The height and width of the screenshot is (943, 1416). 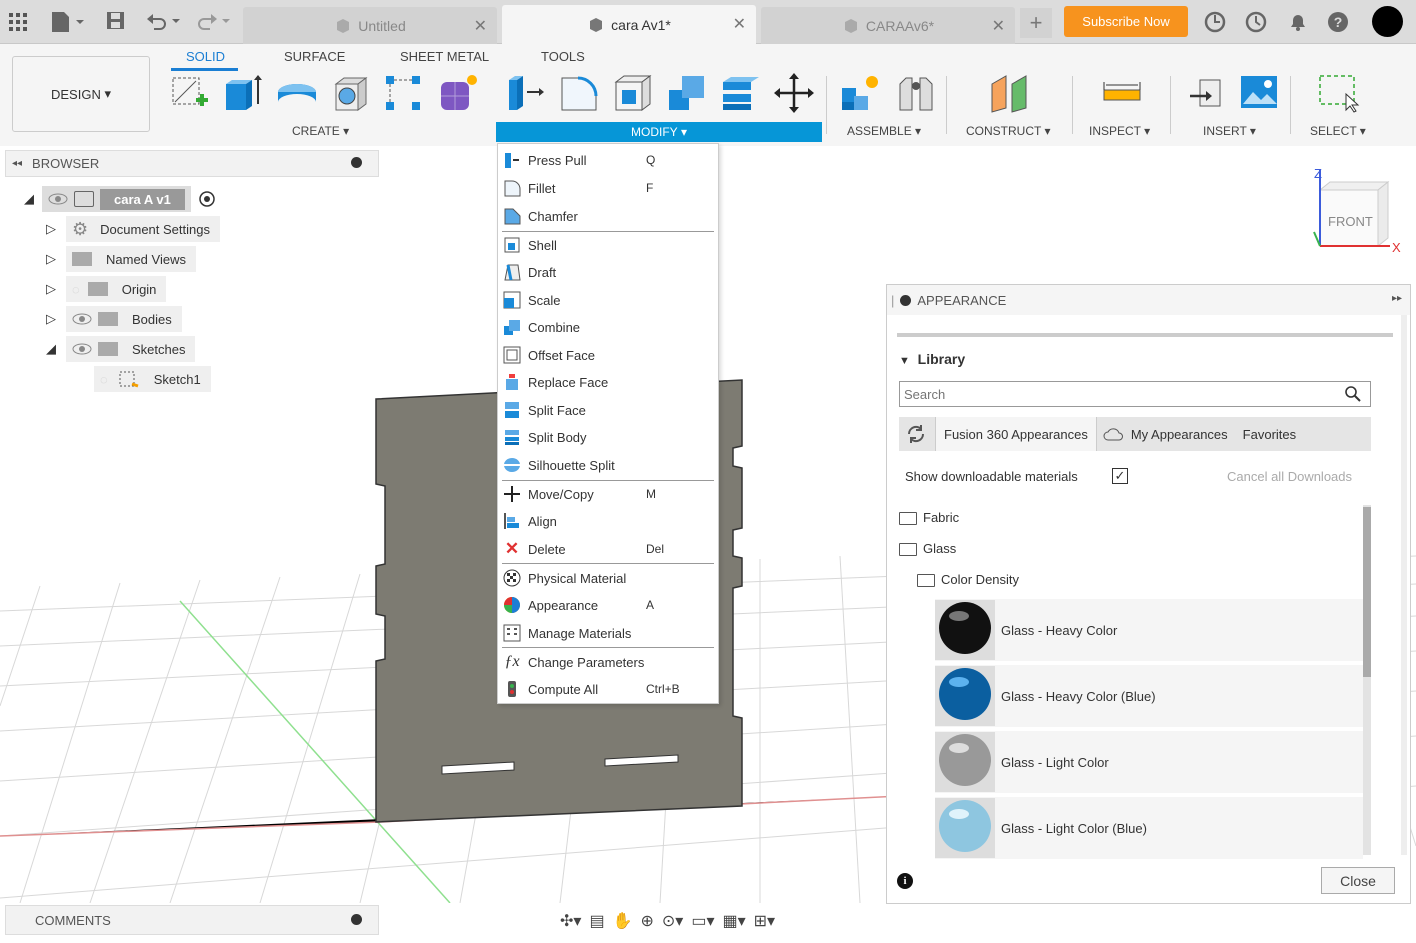 What do you see at coordinates (1008, 131) in the screenshot?
I see `construct-menu: CONSTRUCT ▾` at bounding box center [1008, 131].